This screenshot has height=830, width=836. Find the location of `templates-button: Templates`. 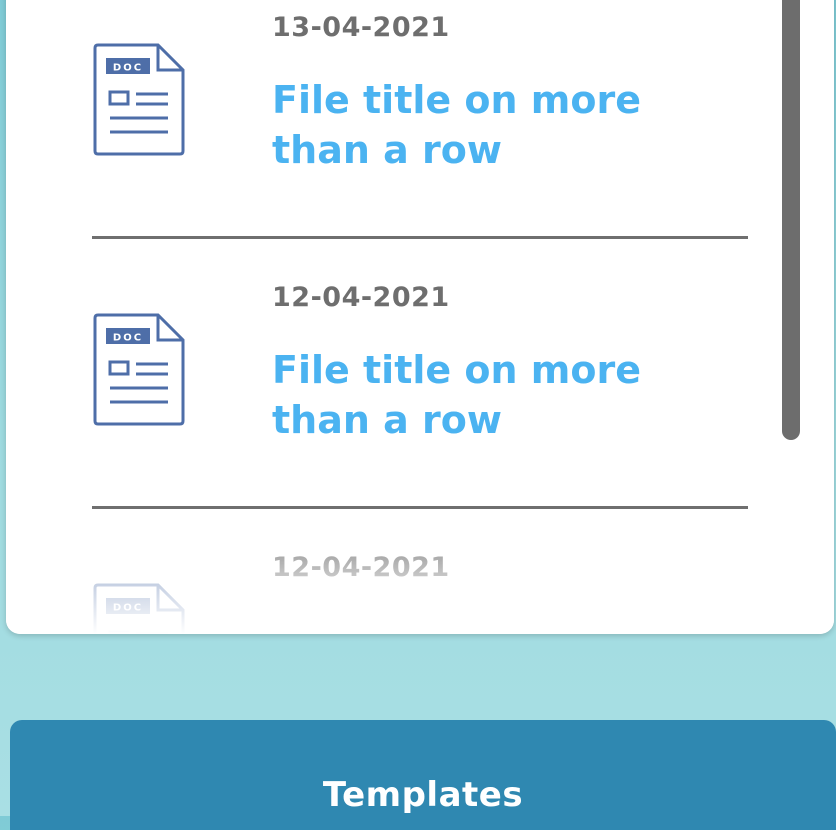

templates-button: Templates is located at coordinates (423, 775).